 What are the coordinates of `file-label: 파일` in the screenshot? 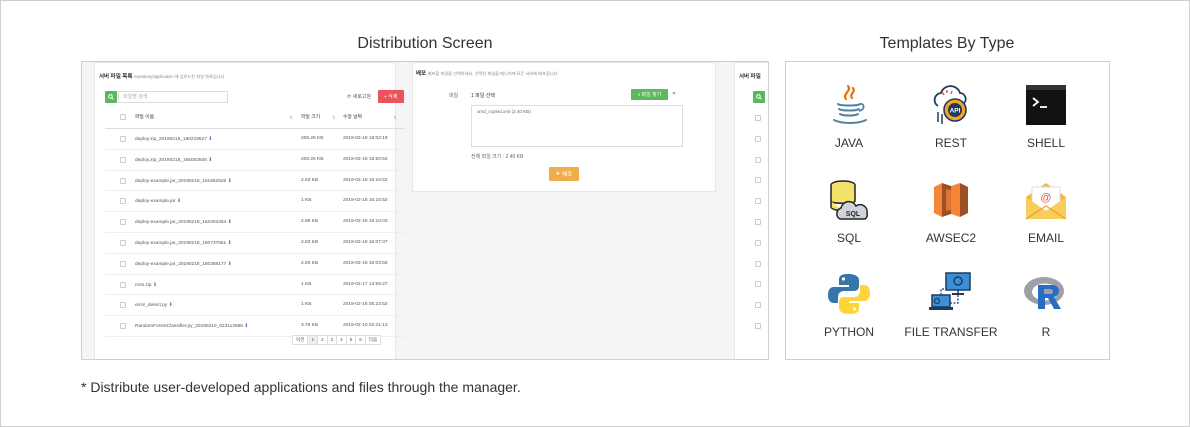 It's located at (454, 96).